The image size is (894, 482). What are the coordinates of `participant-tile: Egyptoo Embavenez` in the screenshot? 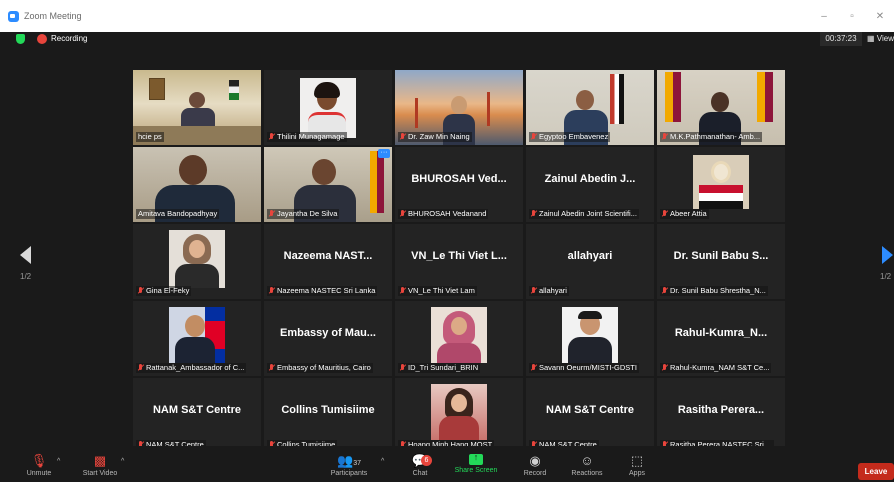 It's located at (590, 107).